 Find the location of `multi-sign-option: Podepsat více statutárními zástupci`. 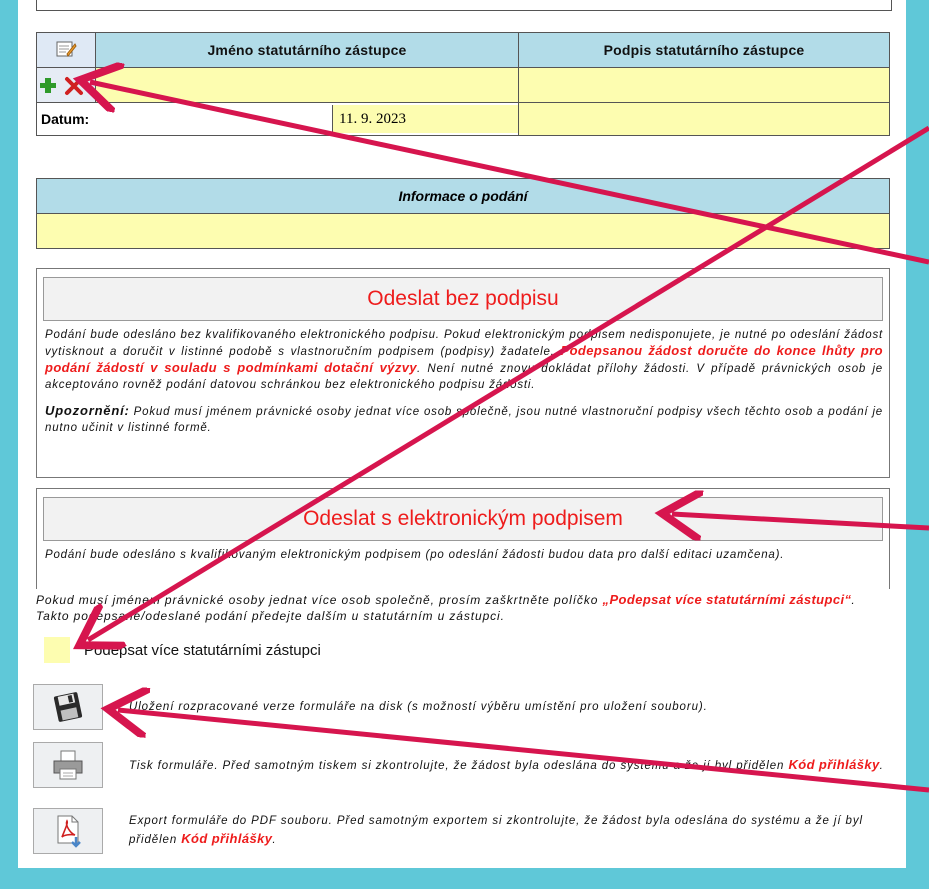

multi-sign-option: Podepsat více statutárními zástupci is located at coordinates (182, 650).